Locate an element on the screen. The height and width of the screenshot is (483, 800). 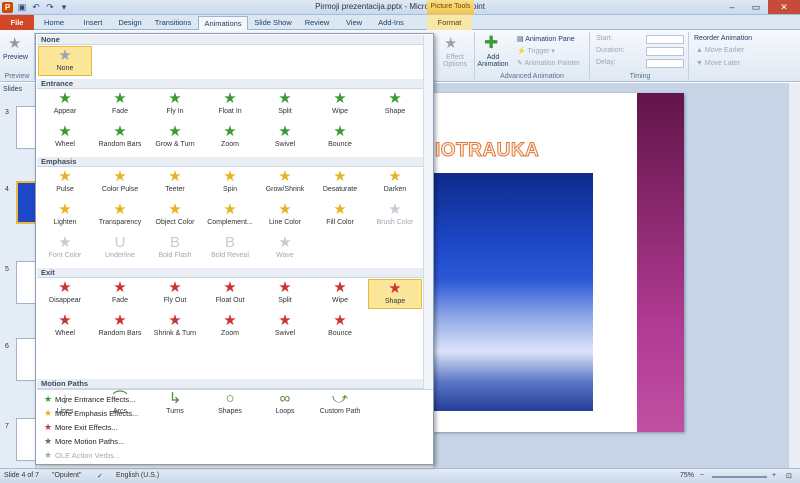
animation-entrance-fly-in: ★ Fly In is located at coordinates (175, 105).